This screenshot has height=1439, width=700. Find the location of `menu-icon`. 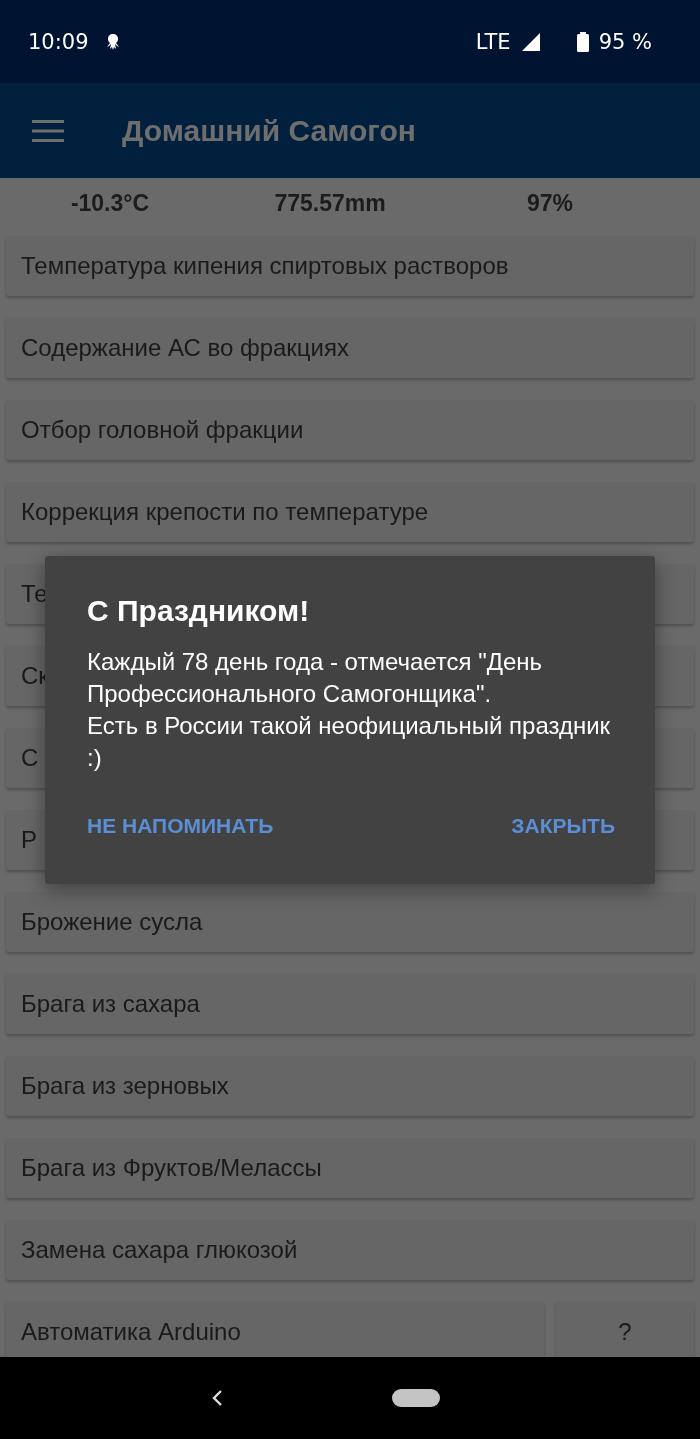

menu-icon is located at coordinates (48, 130).